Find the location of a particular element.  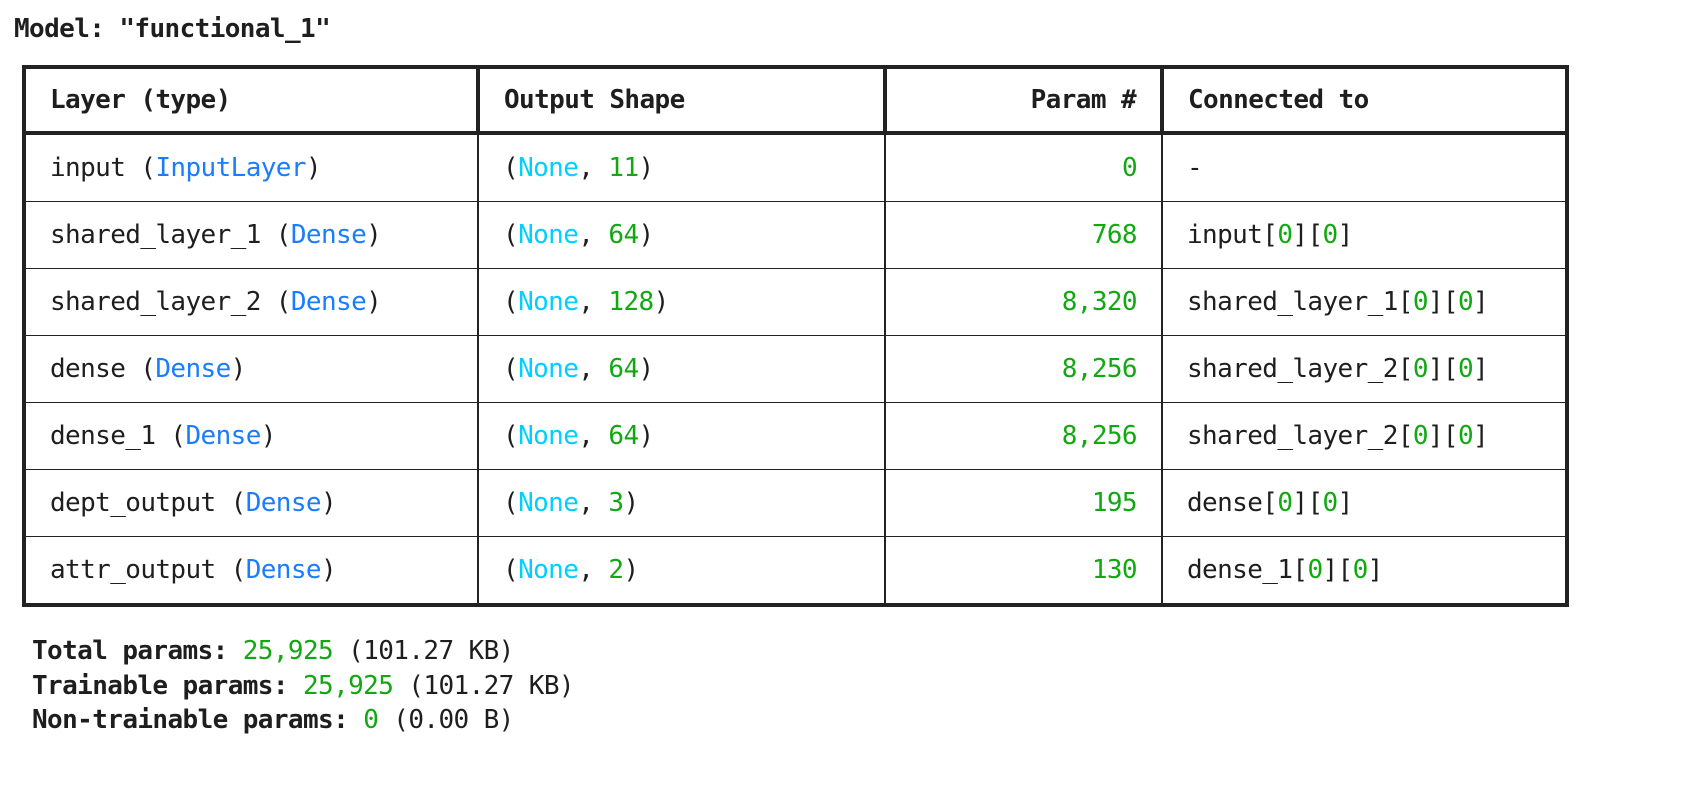

param-count-cell: 8,256 is located at coordinates (1023, 436).